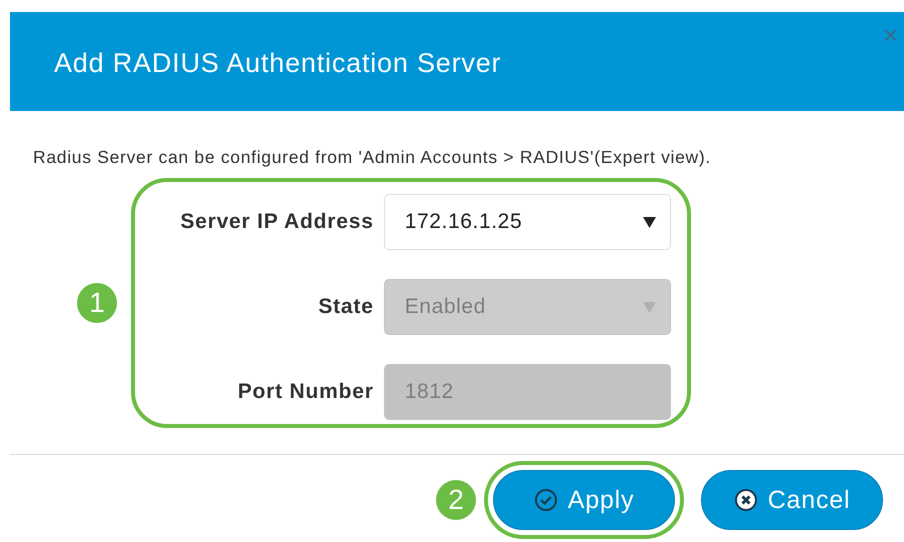 The height and width of the screenshot is (542, 904). What do you see at coordinates (305, 392) in the screenshot?
I see `field-label: Port Number` at bounding box center [305, 392].